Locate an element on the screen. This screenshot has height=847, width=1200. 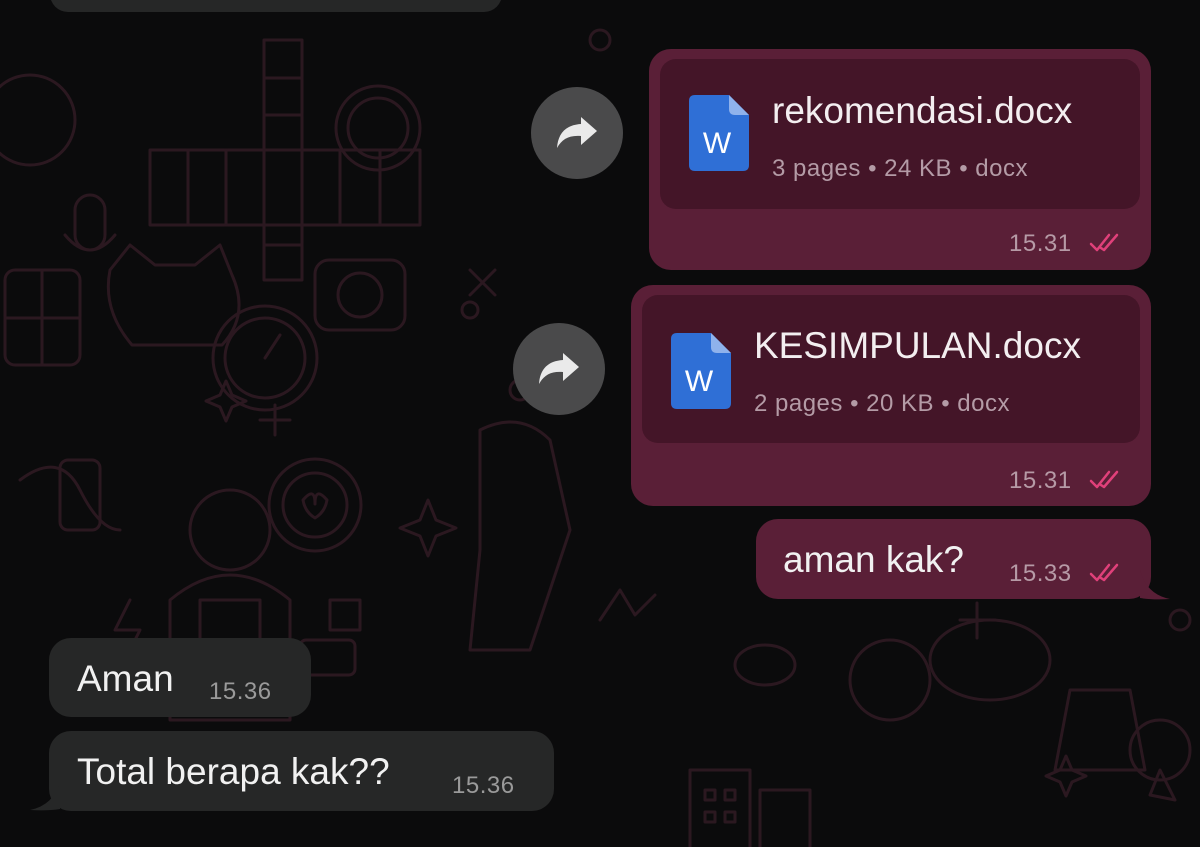
text-message-bubble: Total berapa kak?? 15.36 is located at coordinates (301, 771).